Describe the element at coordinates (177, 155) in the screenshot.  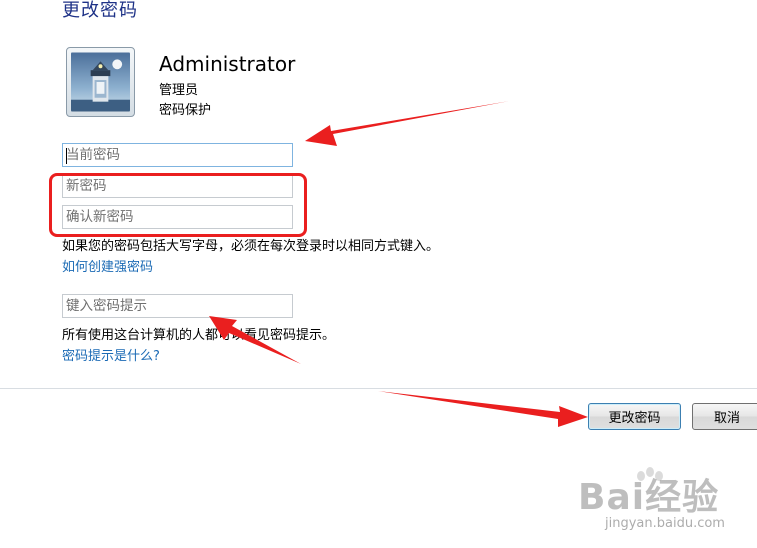
I see `current-password-input` at that location.